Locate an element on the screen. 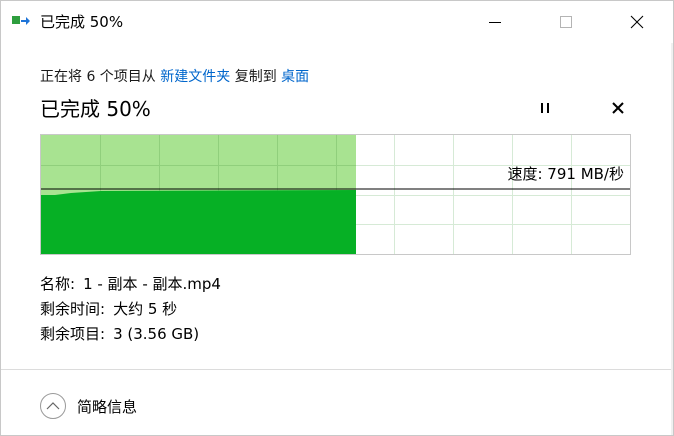 Image resolution: width=674 pixels, height=436 pixels. close-button is located at coordinates (637, 22).